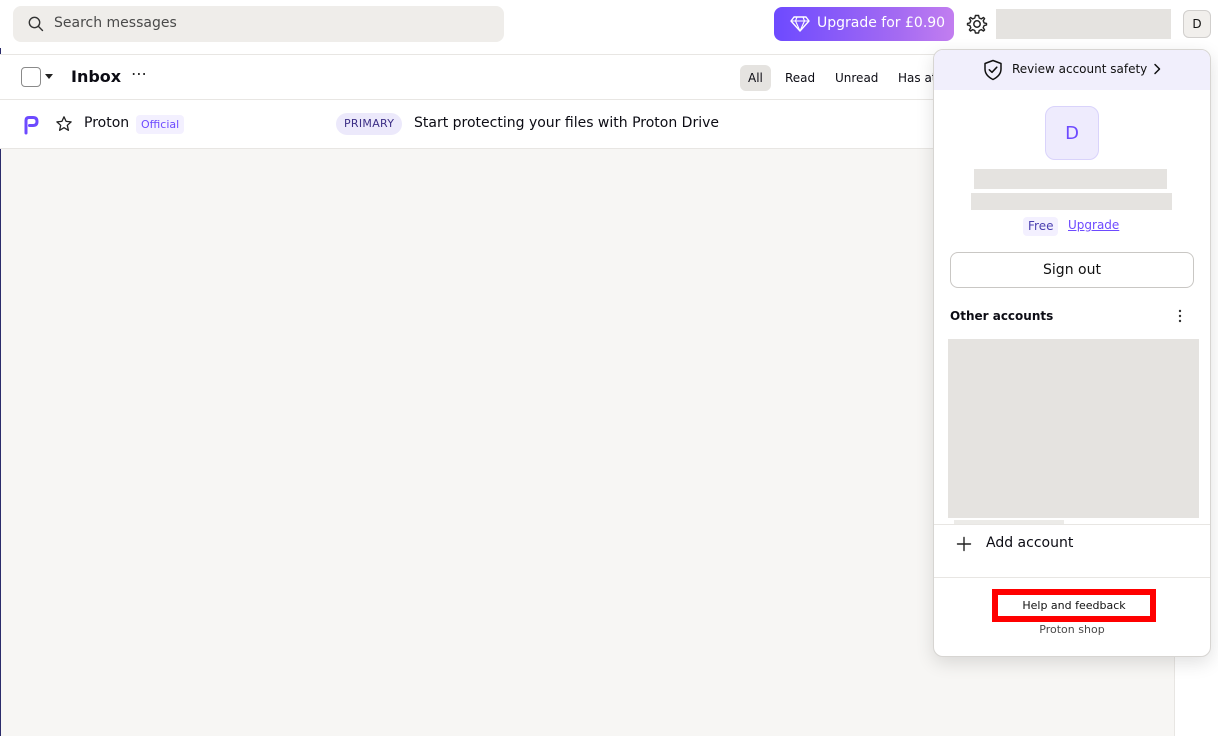 This screenshot has width=1218, height=736. What do you see at coordinates (755, 78) in the screenshot?
I see `filter-all: All` at bounding box center [755, 78].